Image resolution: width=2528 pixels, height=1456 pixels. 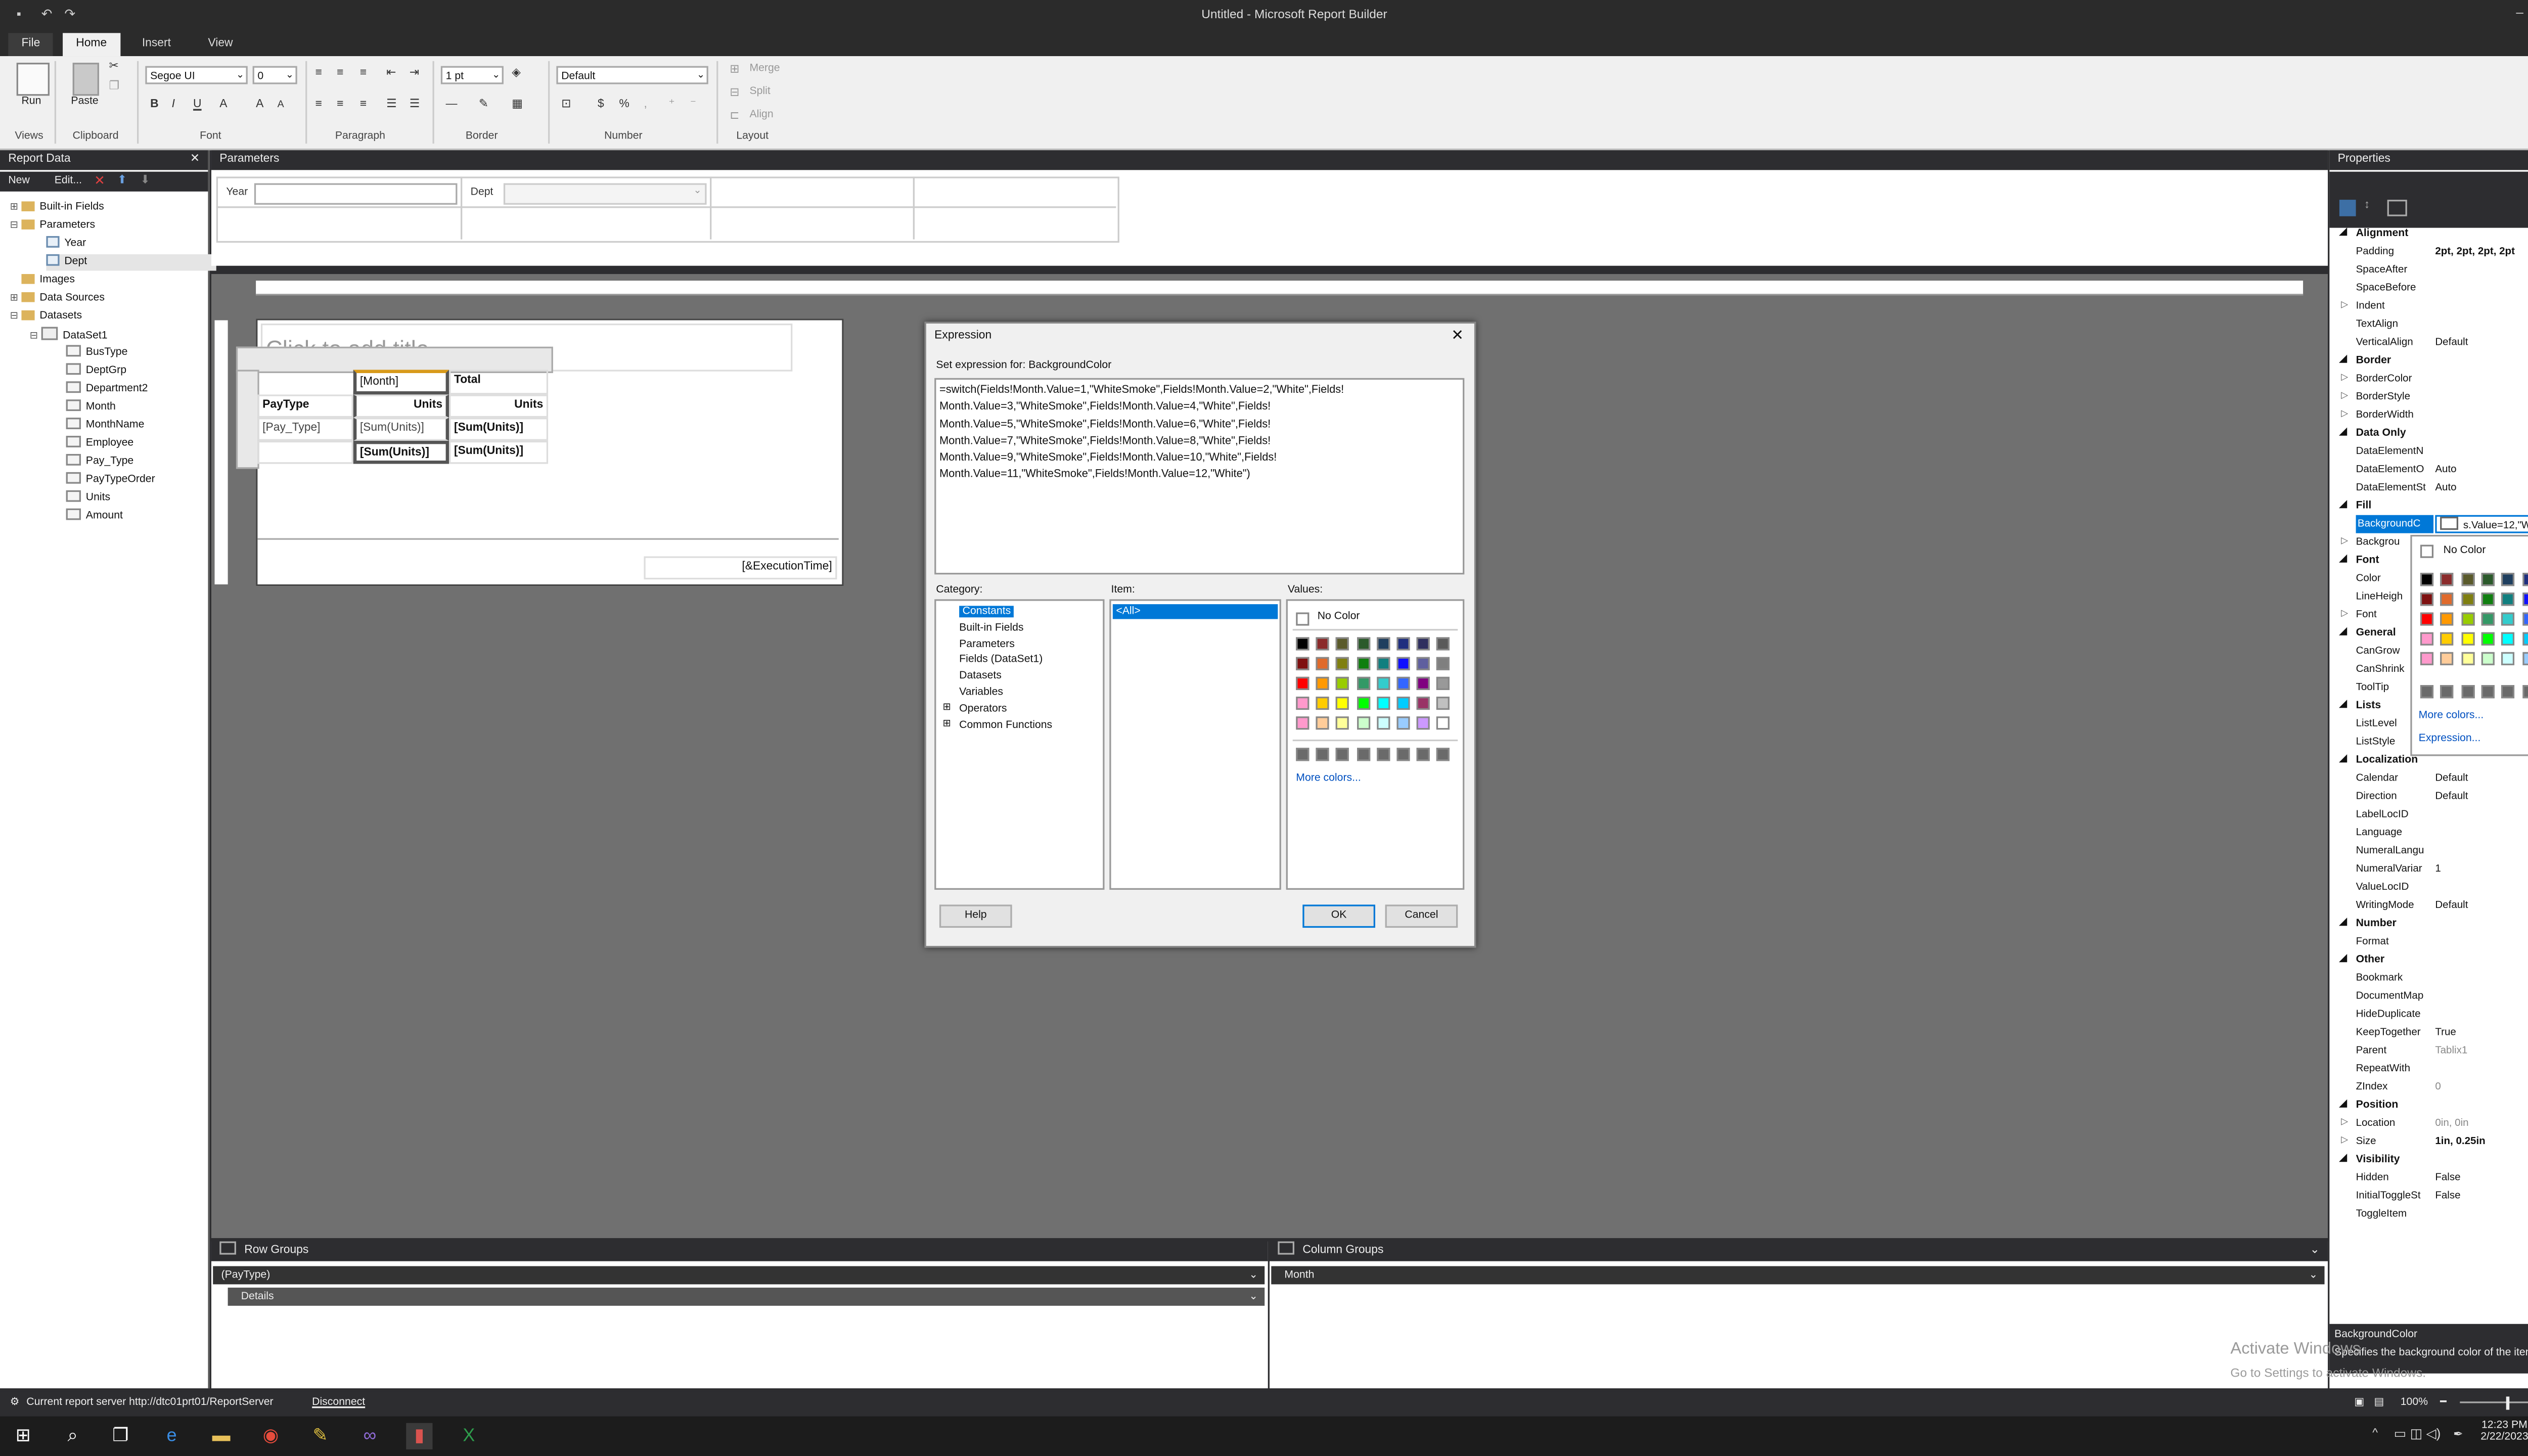 What do you see at coordinates (499, 429) in the screenshot?
I see `sum-units-total-cell: [Sum(Units)]` at bounding box center [499, 429].